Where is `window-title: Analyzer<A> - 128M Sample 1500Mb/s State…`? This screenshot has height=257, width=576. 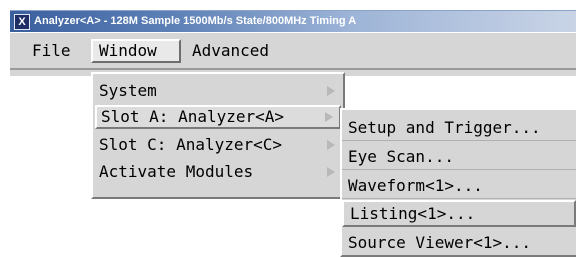 window-title: Analyzer<A> - 128M Sample 1500Mb/s State… is located at coordinates (195, 21).